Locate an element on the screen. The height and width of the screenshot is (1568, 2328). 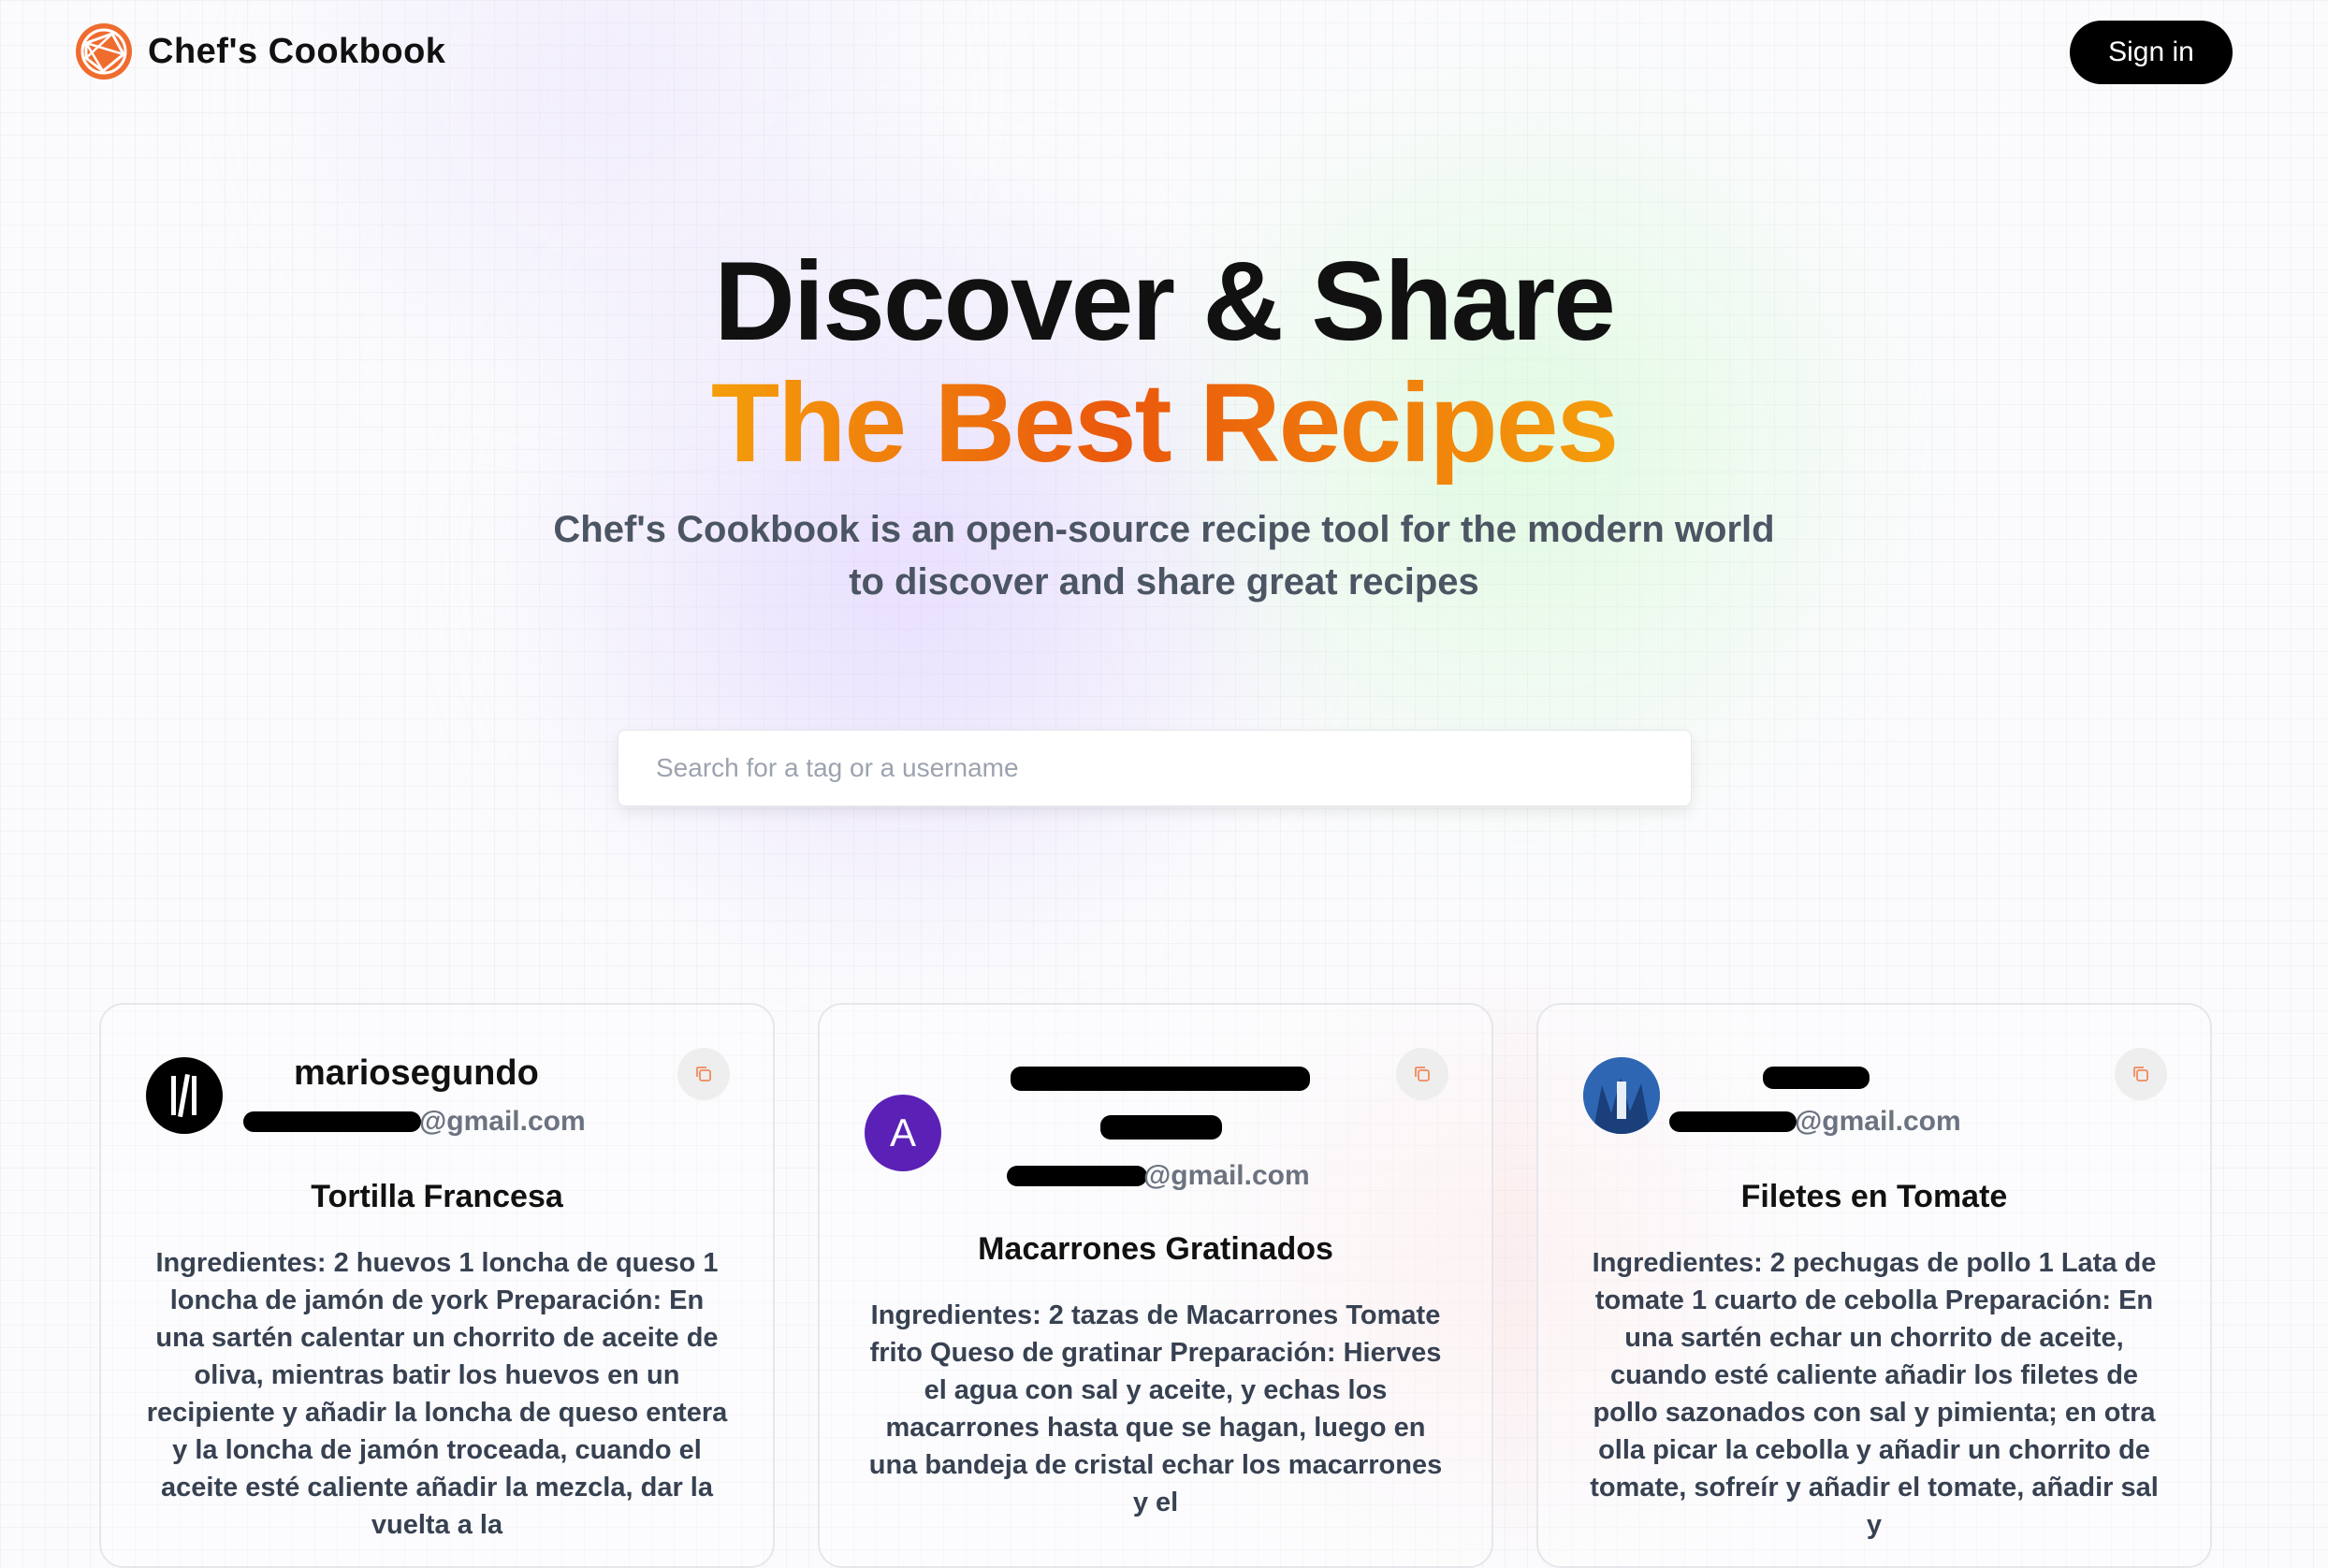
hero-title-line1: Discover & Share is located at coordinates (1165, 301).